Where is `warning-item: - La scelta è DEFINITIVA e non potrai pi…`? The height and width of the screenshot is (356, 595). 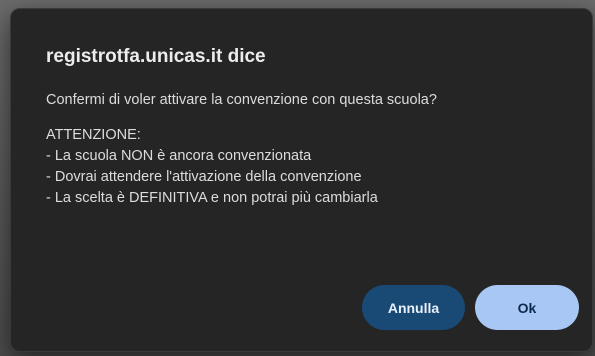 warning-item: - La scelta è DEFINITIVA e non potrai pi… is located at coordinates (212, 198).